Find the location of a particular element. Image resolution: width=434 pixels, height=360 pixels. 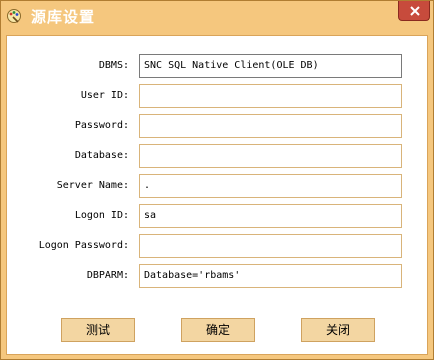

close-window-button is located at coordinates (414, 11).